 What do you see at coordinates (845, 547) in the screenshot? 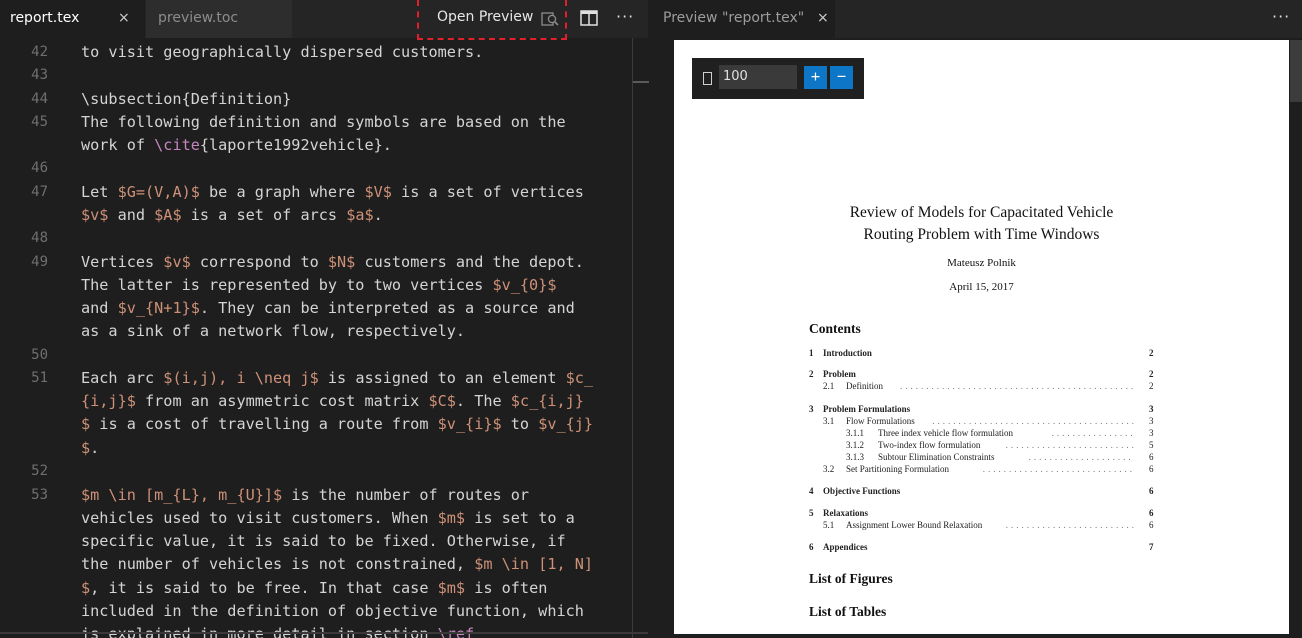
I see `toc-title: Appendices` at bounding box center [845, 547].